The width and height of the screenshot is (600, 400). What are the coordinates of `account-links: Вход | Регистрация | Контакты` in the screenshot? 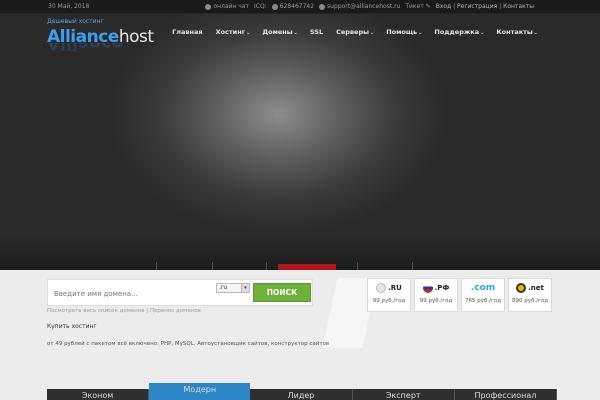 It's located at (484, 6).